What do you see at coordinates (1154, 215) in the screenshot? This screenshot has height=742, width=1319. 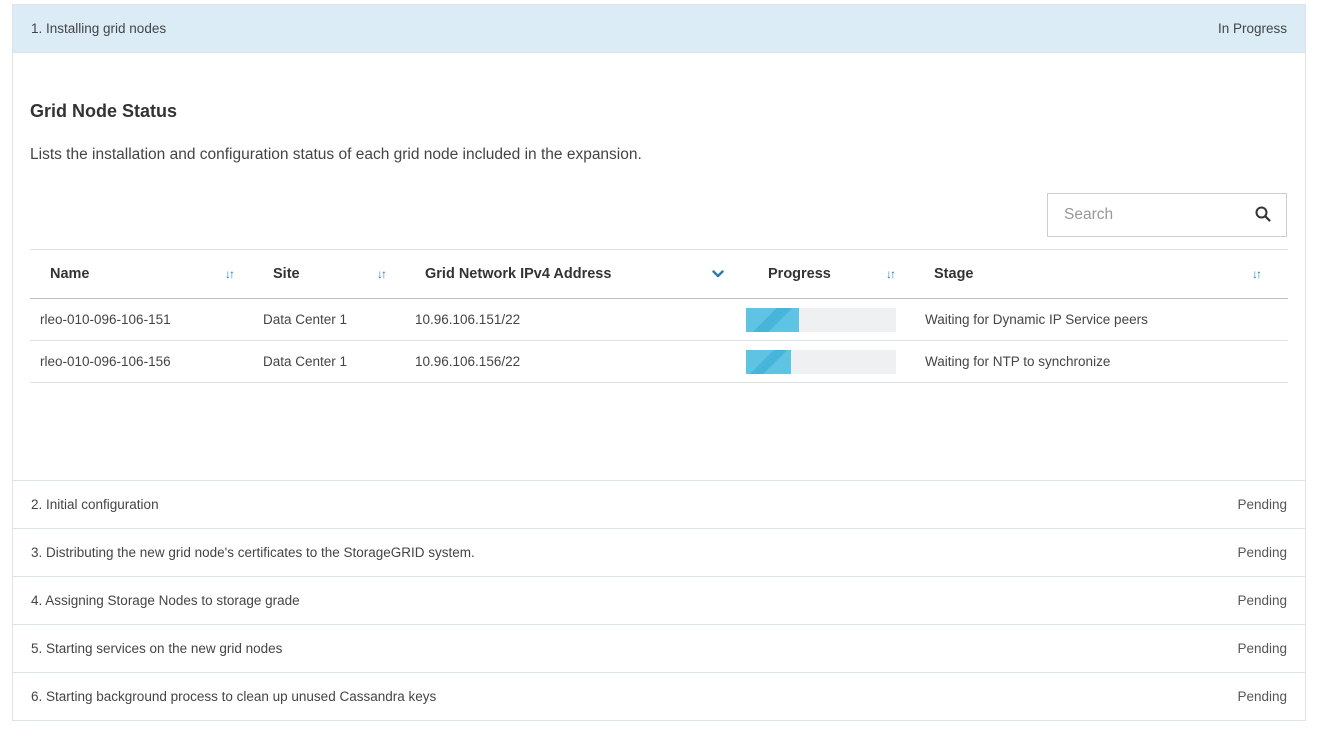 I see `search-input` at bounding box center [1154, 215].